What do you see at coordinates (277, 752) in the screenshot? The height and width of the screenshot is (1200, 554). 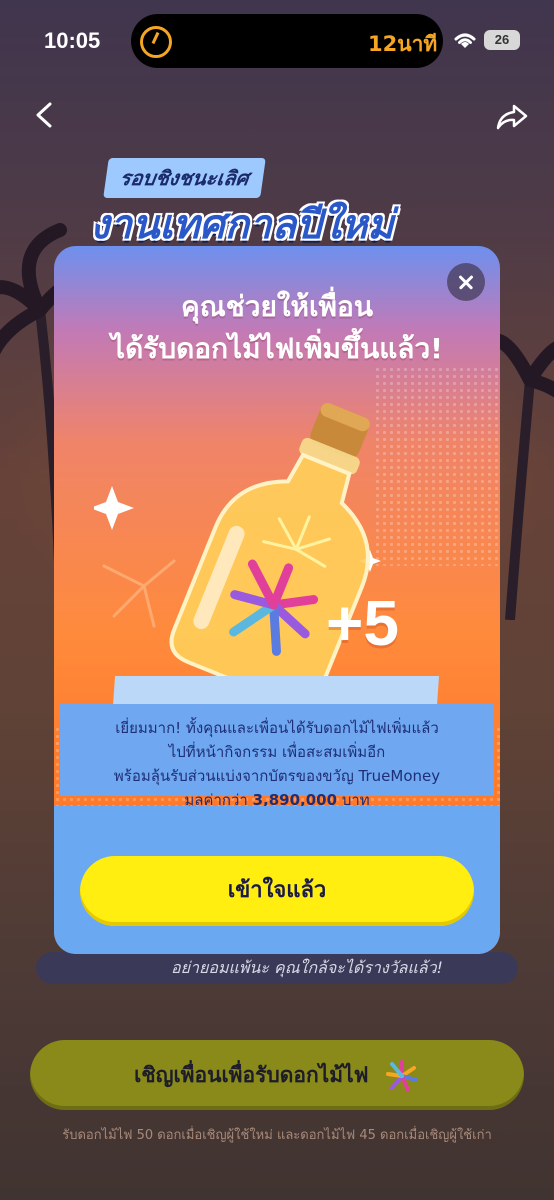 I see `info-line: ไปที่หน้ากิจกรรม เพื่อสะสมเพิ่มอีก` at bounding box center [277, 752].